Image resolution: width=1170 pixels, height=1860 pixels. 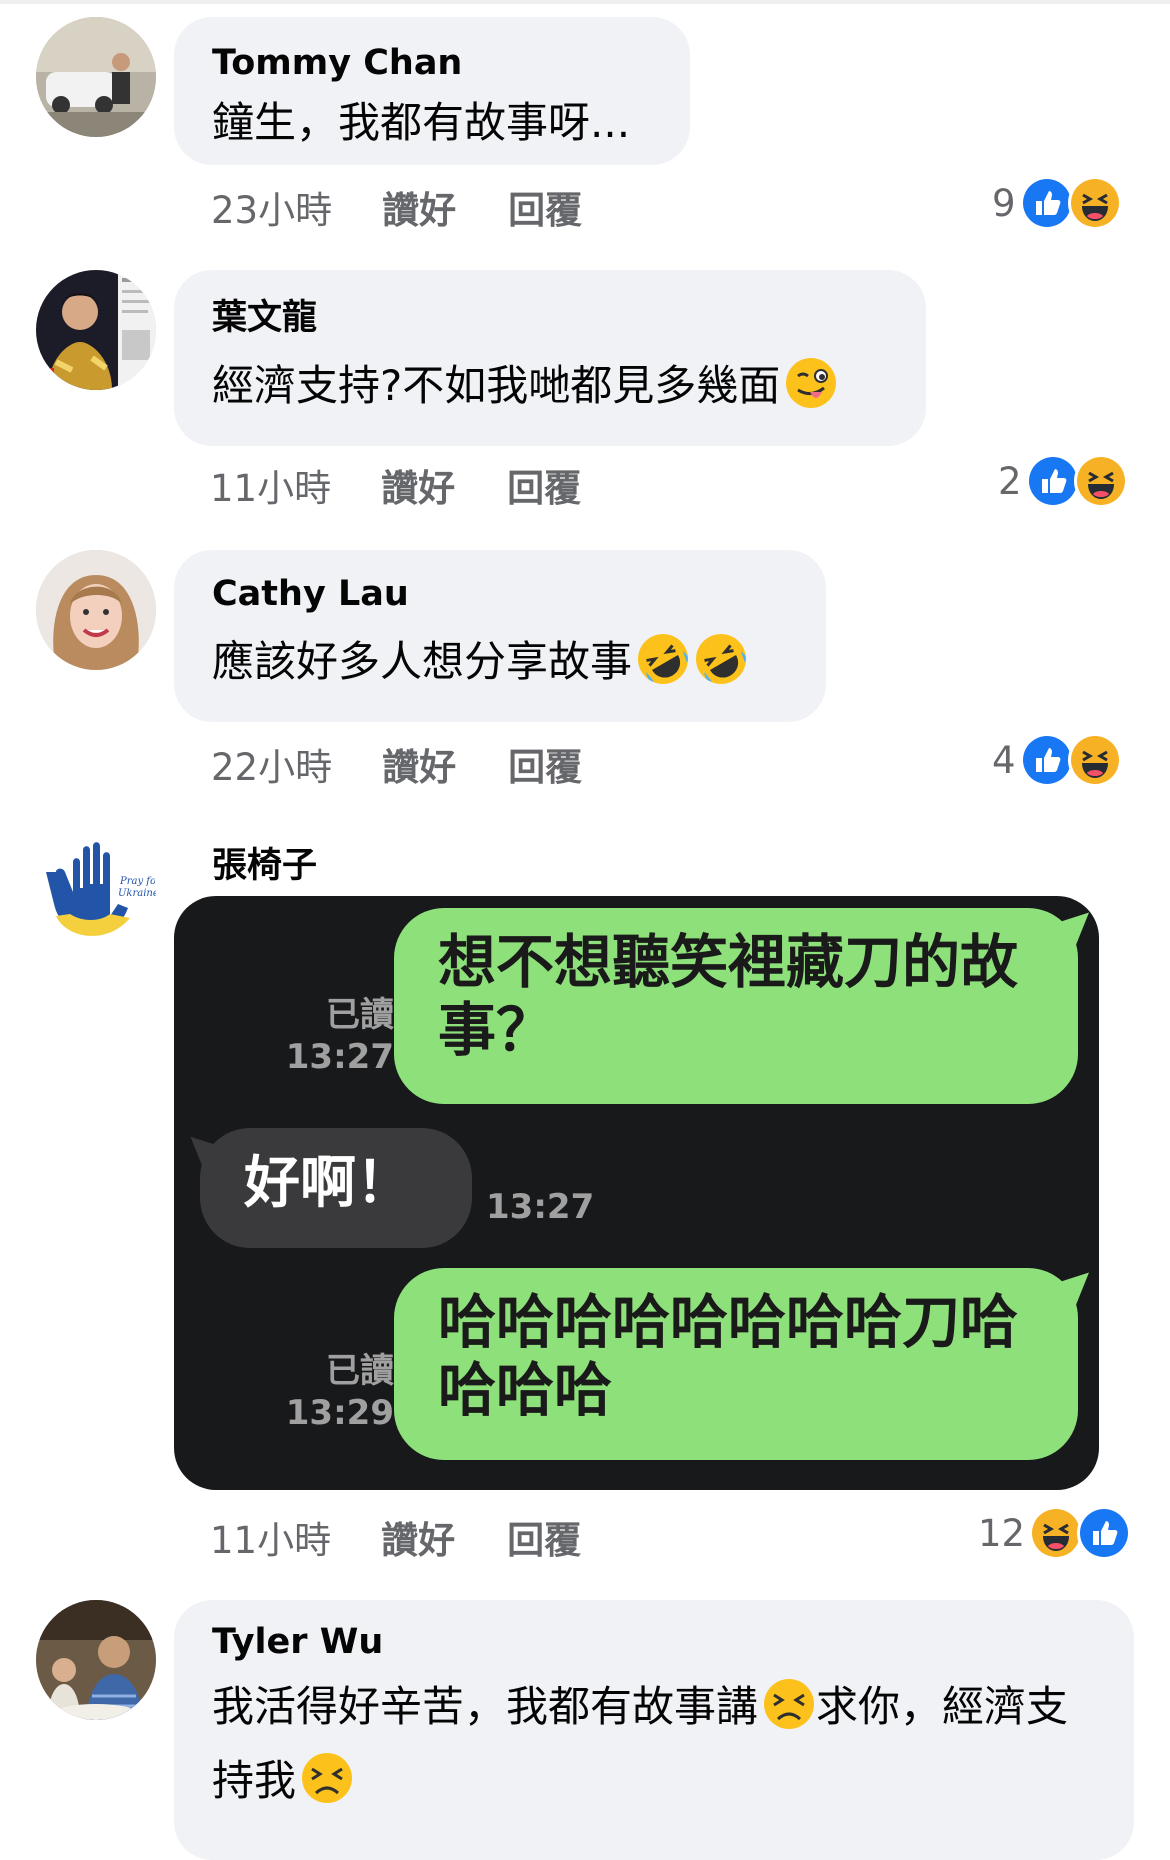 I want to click on chat-message-sent: 哈哈哈哈哈哈哈哈刀哈哈哈哈, so click(x=736, y=1364).